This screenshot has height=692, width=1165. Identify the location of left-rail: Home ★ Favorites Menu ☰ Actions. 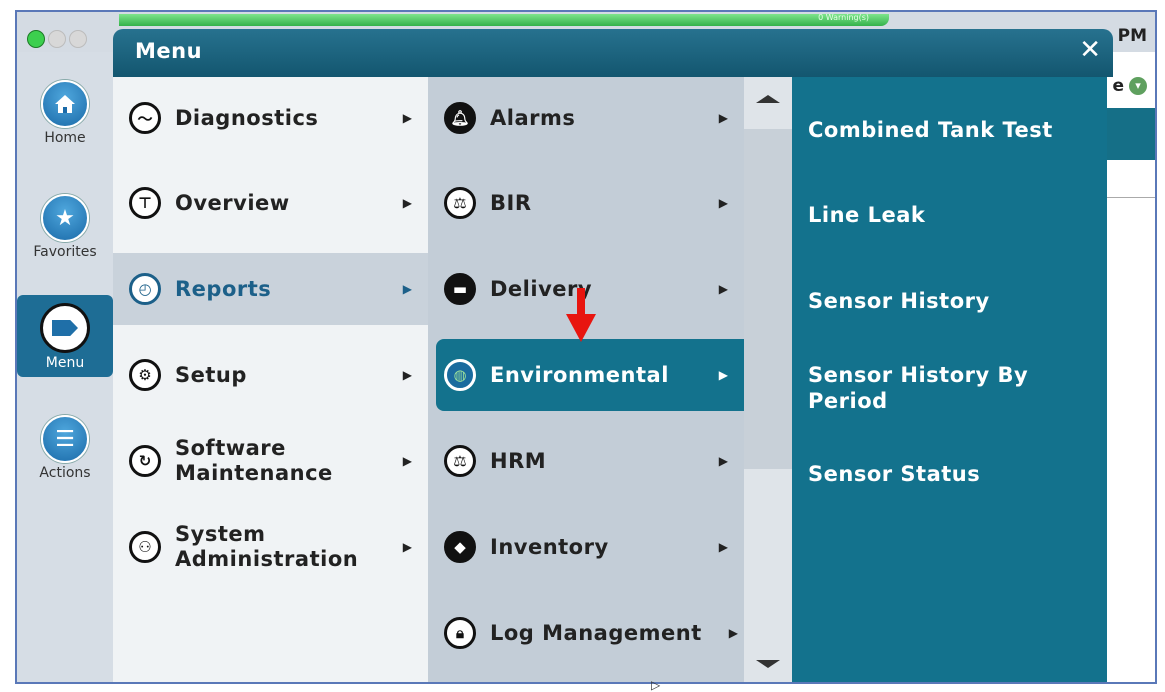
(65, 367).